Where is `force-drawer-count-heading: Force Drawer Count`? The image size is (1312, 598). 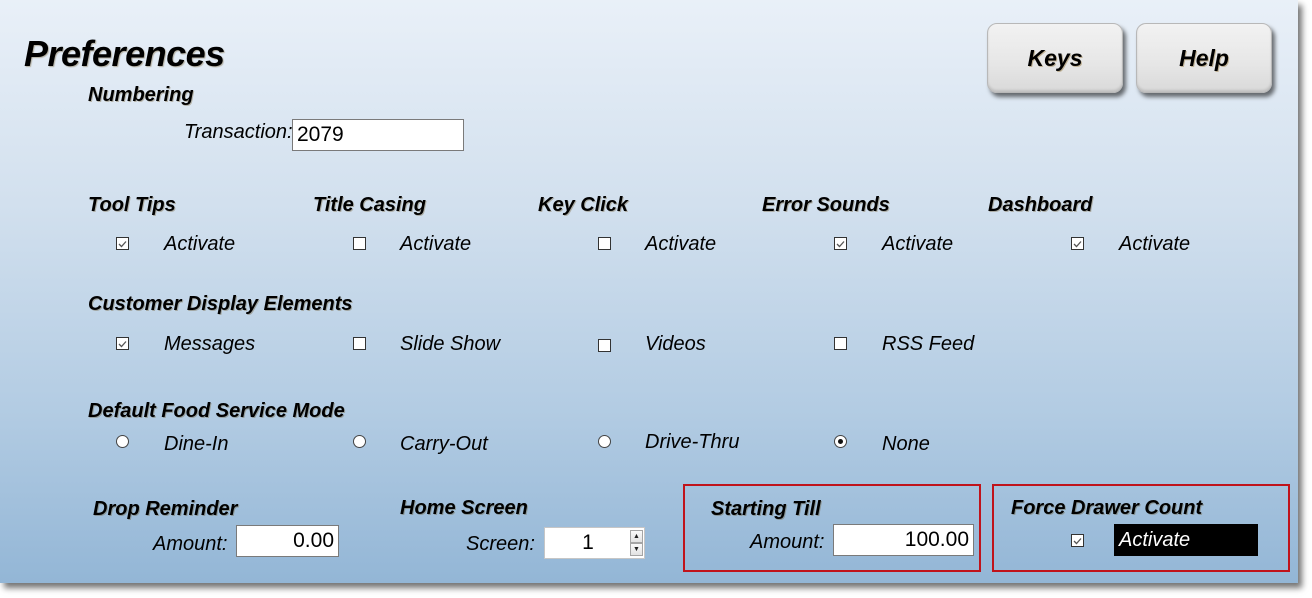 force-drawer-count-heading: Force Drawer Count is located at coordinates (1107, 508).